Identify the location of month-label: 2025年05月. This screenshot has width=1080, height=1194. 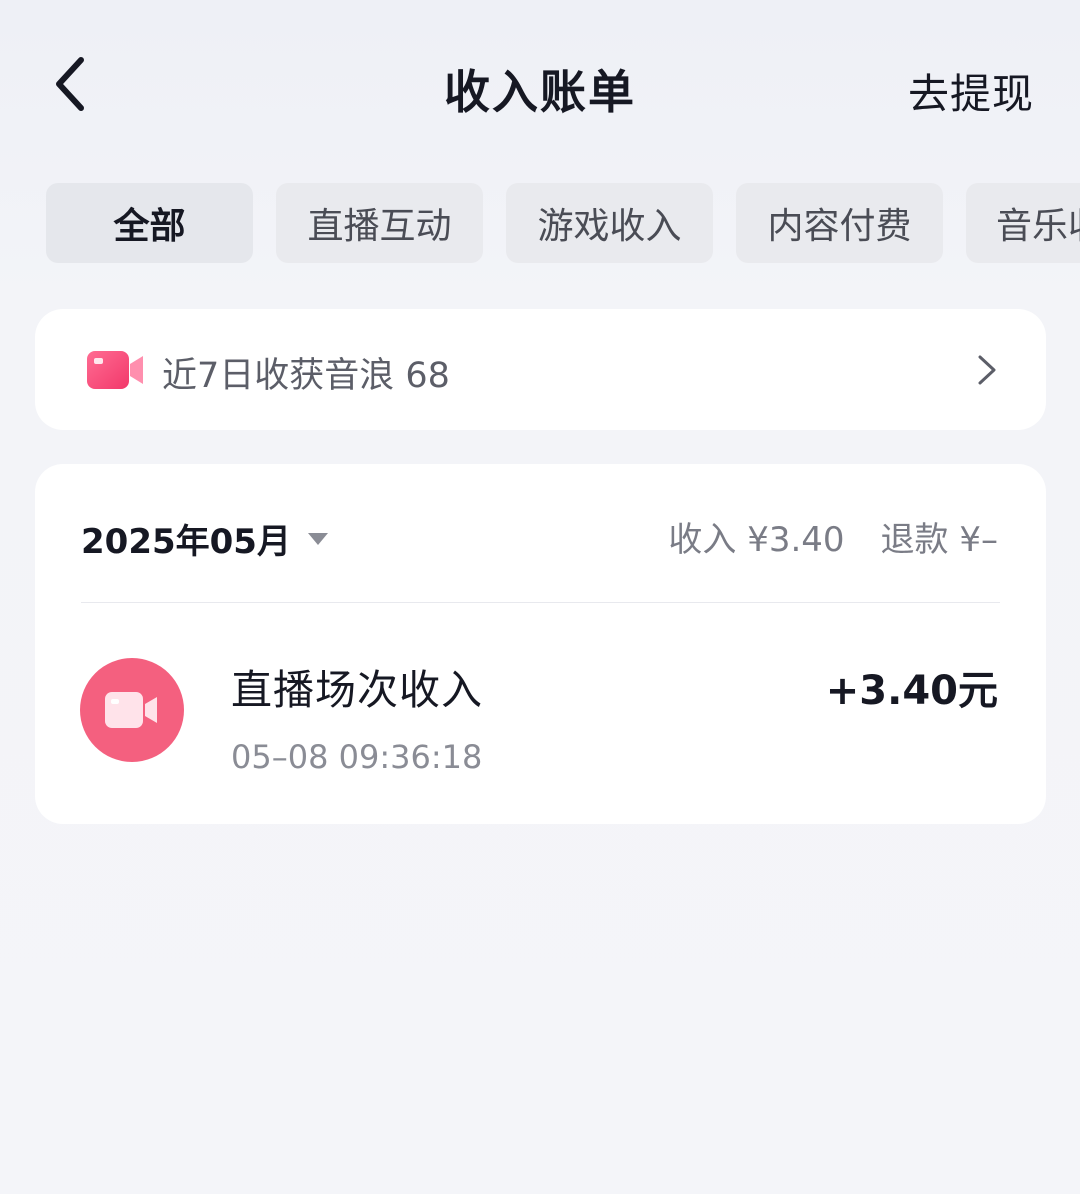
(186, 542).